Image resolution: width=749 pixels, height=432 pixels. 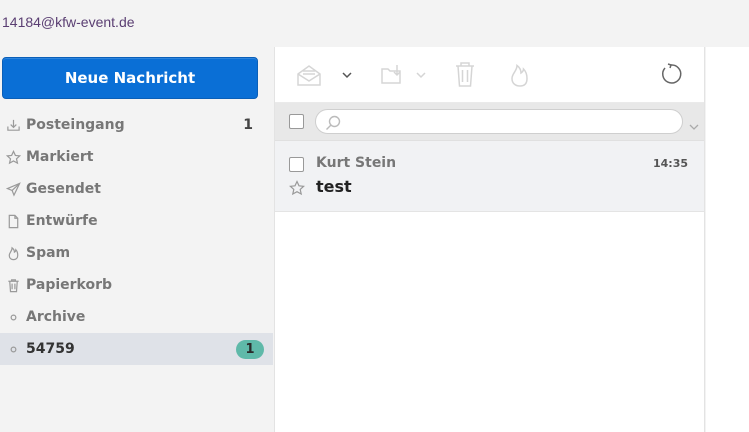 What do you see at coordinates (334, 186) in the screenshot?
I see `message-subject: test` at bounding box center [334, 186].